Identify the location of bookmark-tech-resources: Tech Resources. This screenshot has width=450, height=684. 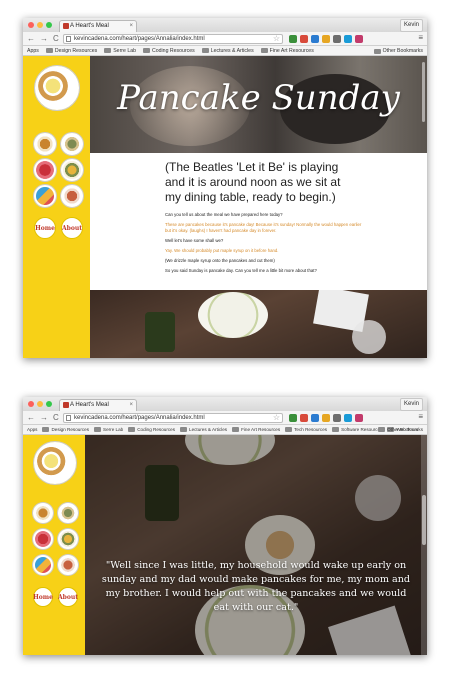
(306, 429).